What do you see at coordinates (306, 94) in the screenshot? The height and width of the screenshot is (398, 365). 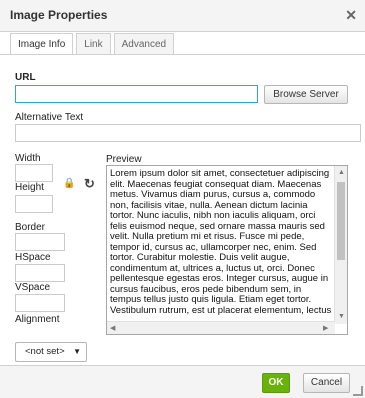 I see `browse-server-button: Browse Server` at bounding box center [306, 94].